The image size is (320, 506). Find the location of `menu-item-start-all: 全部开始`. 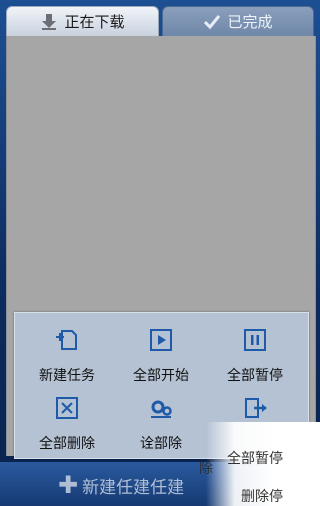

menu-item-start-all: 全部开始 is located at coordinates (161, 356).